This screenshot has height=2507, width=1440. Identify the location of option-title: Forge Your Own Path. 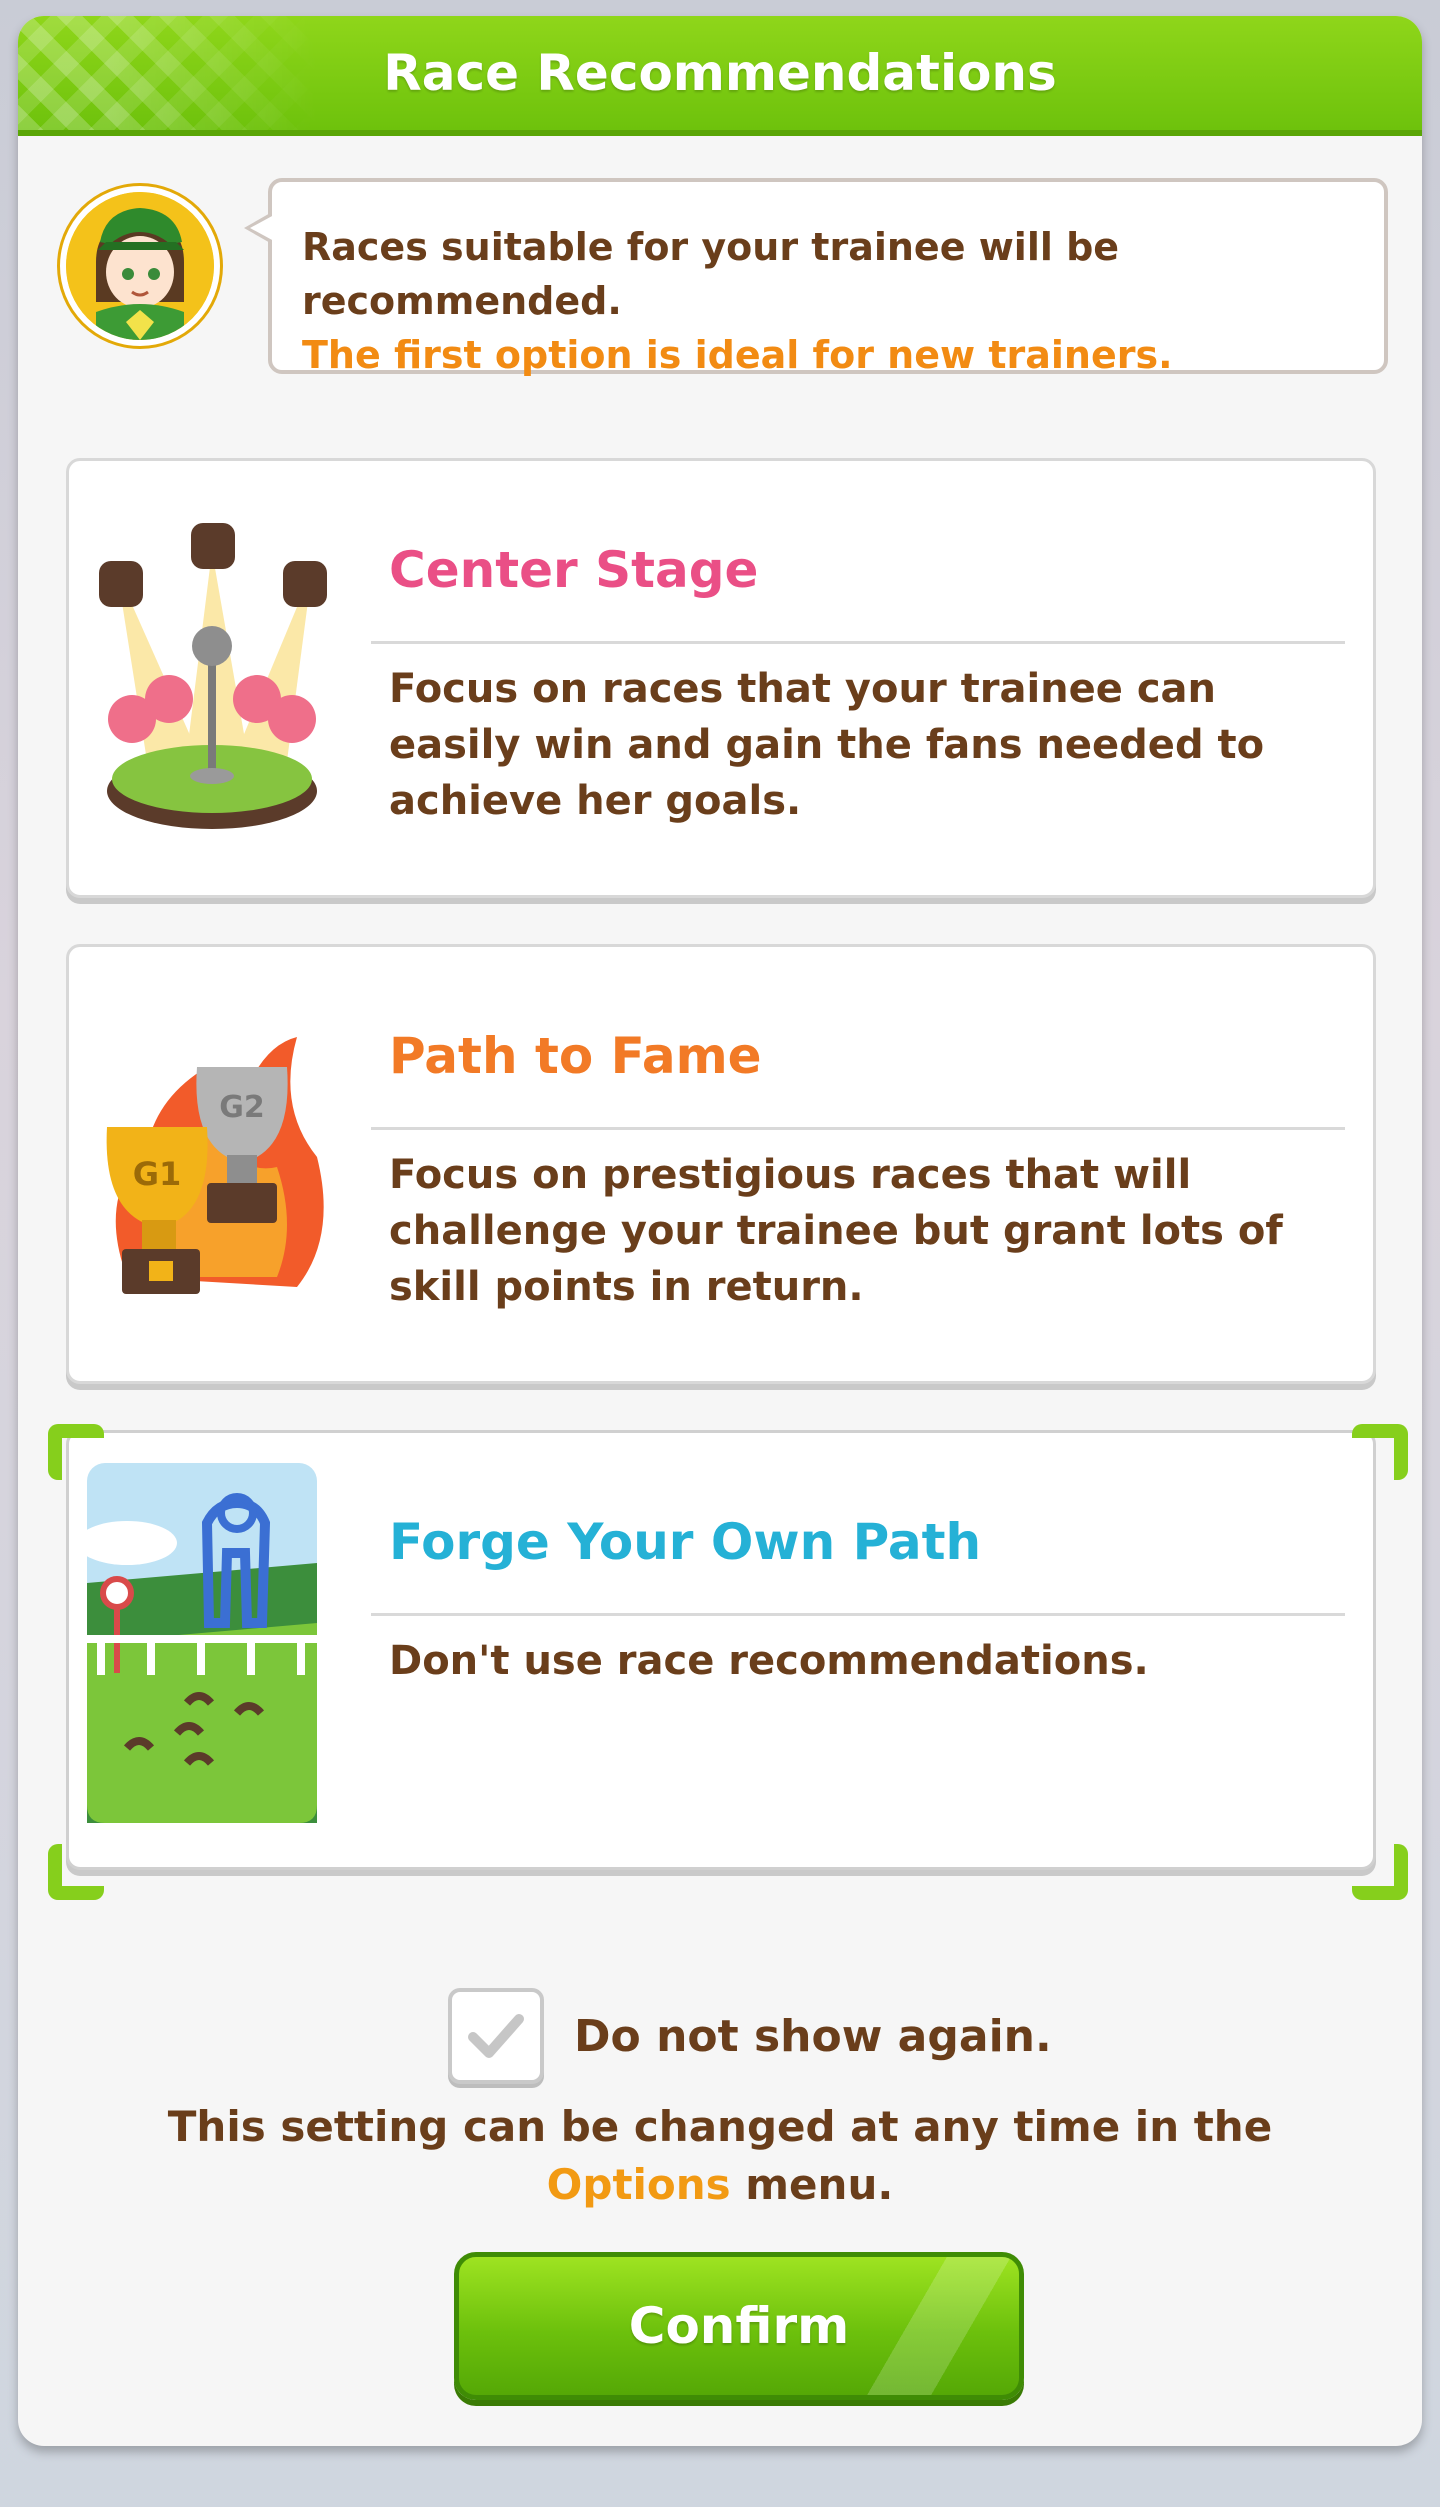
(685, 1542).